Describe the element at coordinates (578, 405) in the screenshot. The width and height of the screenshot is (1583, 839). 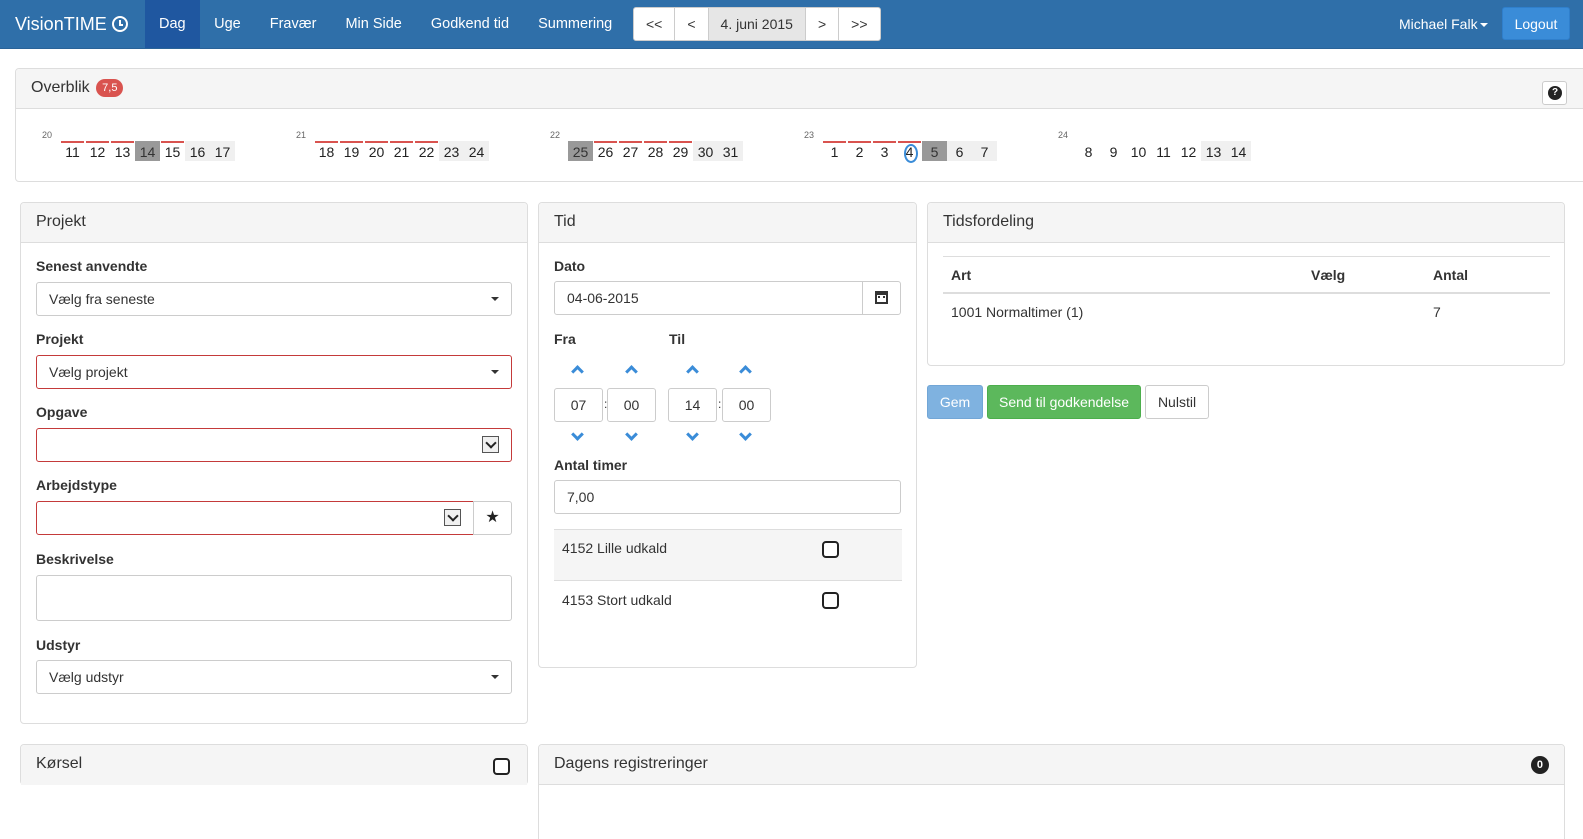
I see `fra-hour-input: 07` at that location.